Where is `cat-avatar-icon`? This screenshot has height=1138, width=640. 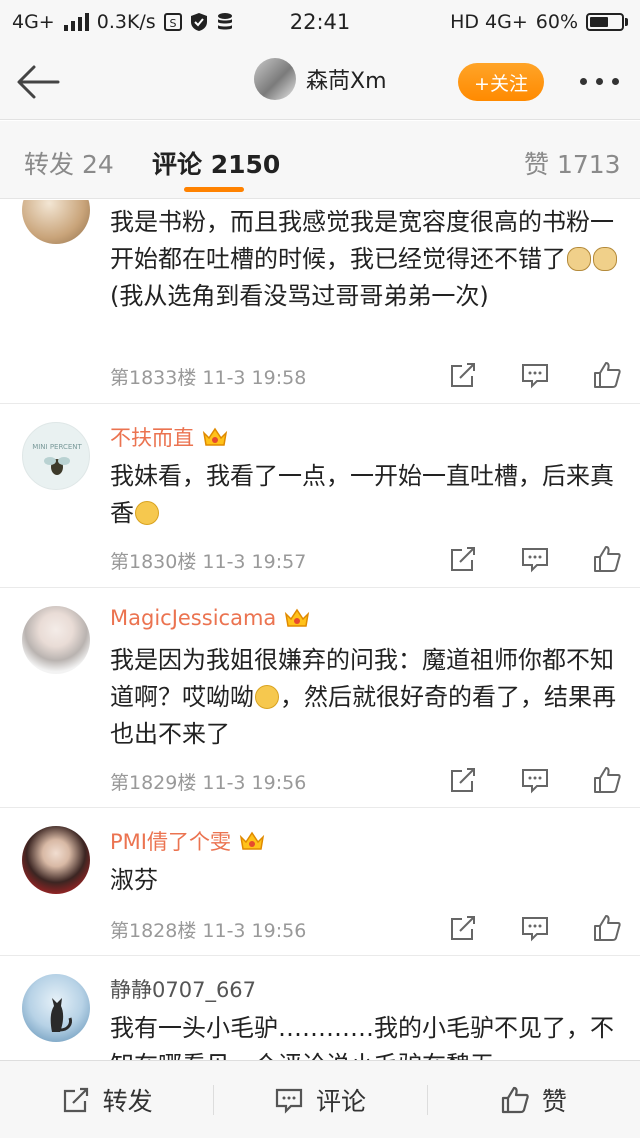 cat-avatar-icon is located at coordinates (61, 1015).